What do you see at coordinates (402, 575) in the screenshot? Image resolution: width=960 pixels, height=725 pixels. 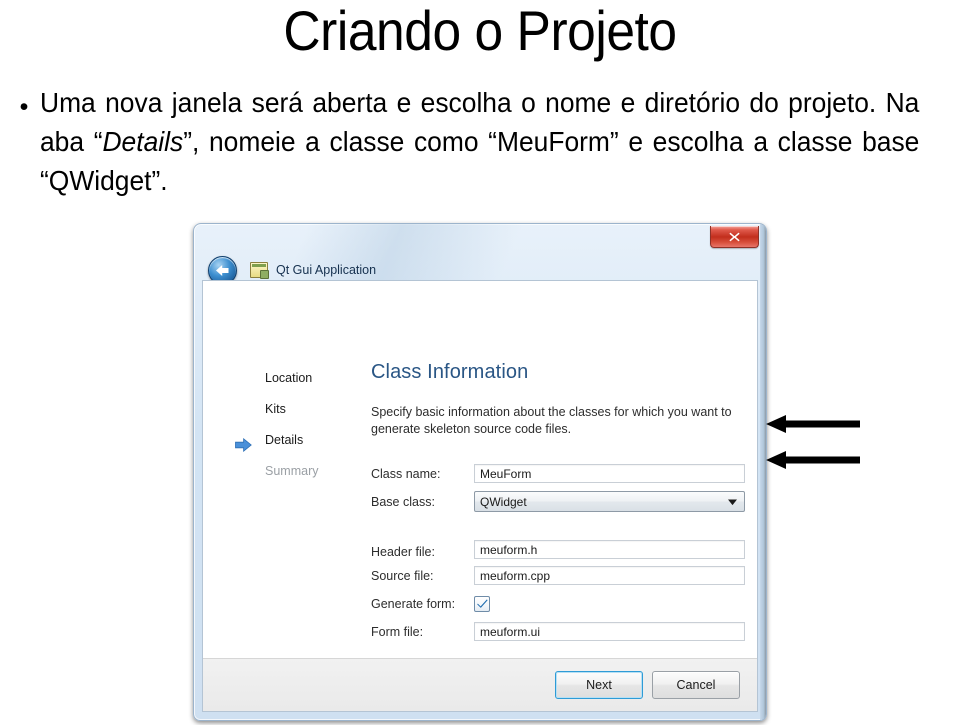 I see `source-file-label: Source file:` at bounding box center [402, 575].